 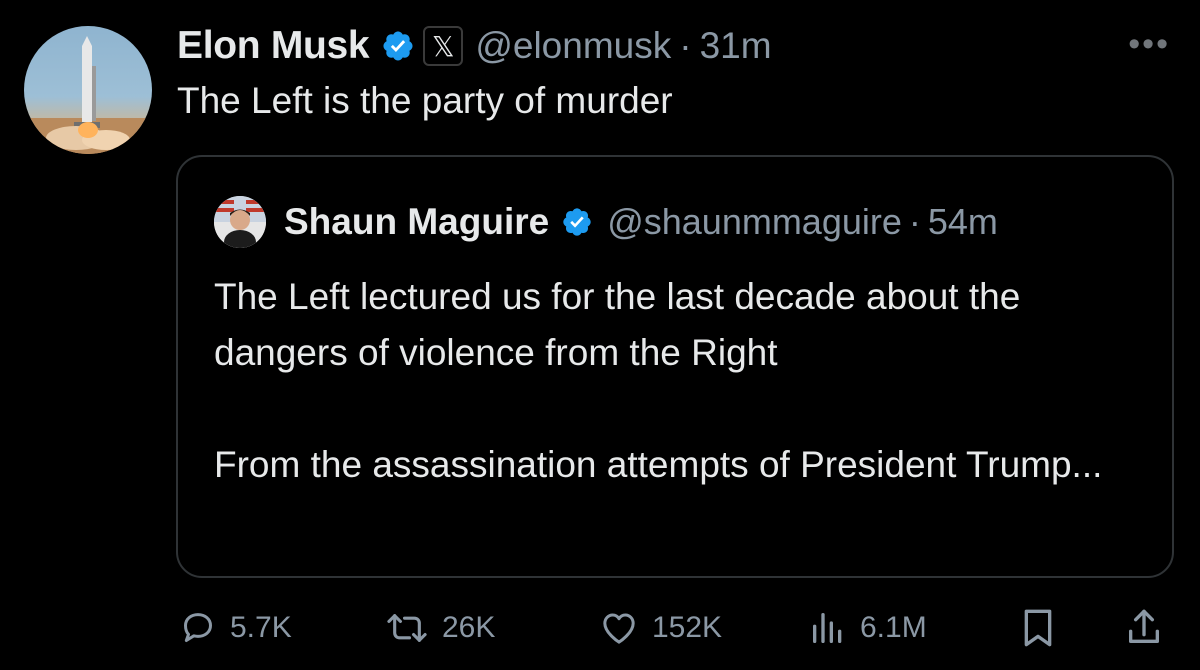 I want to click on bookmark-icon, so click(x=1038, y=628).